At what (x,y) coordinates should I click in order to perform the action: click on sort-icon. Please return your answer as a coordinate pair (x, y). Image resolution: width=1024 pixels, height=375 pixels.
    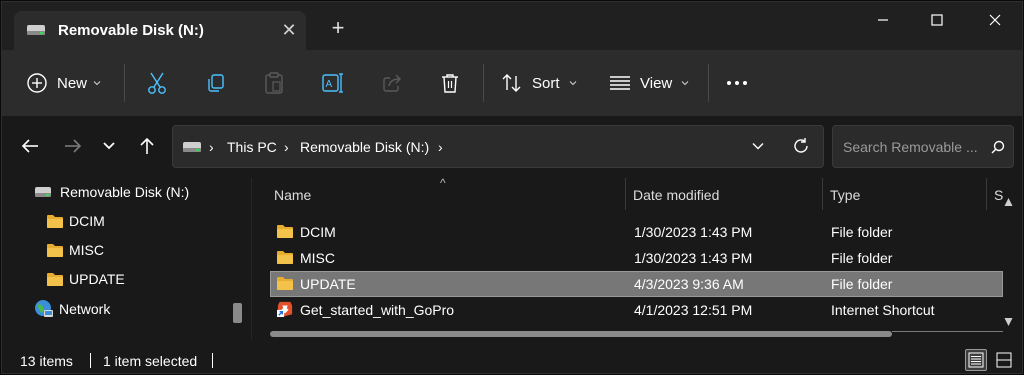
    Looking at the image, I should click on (511, 83).